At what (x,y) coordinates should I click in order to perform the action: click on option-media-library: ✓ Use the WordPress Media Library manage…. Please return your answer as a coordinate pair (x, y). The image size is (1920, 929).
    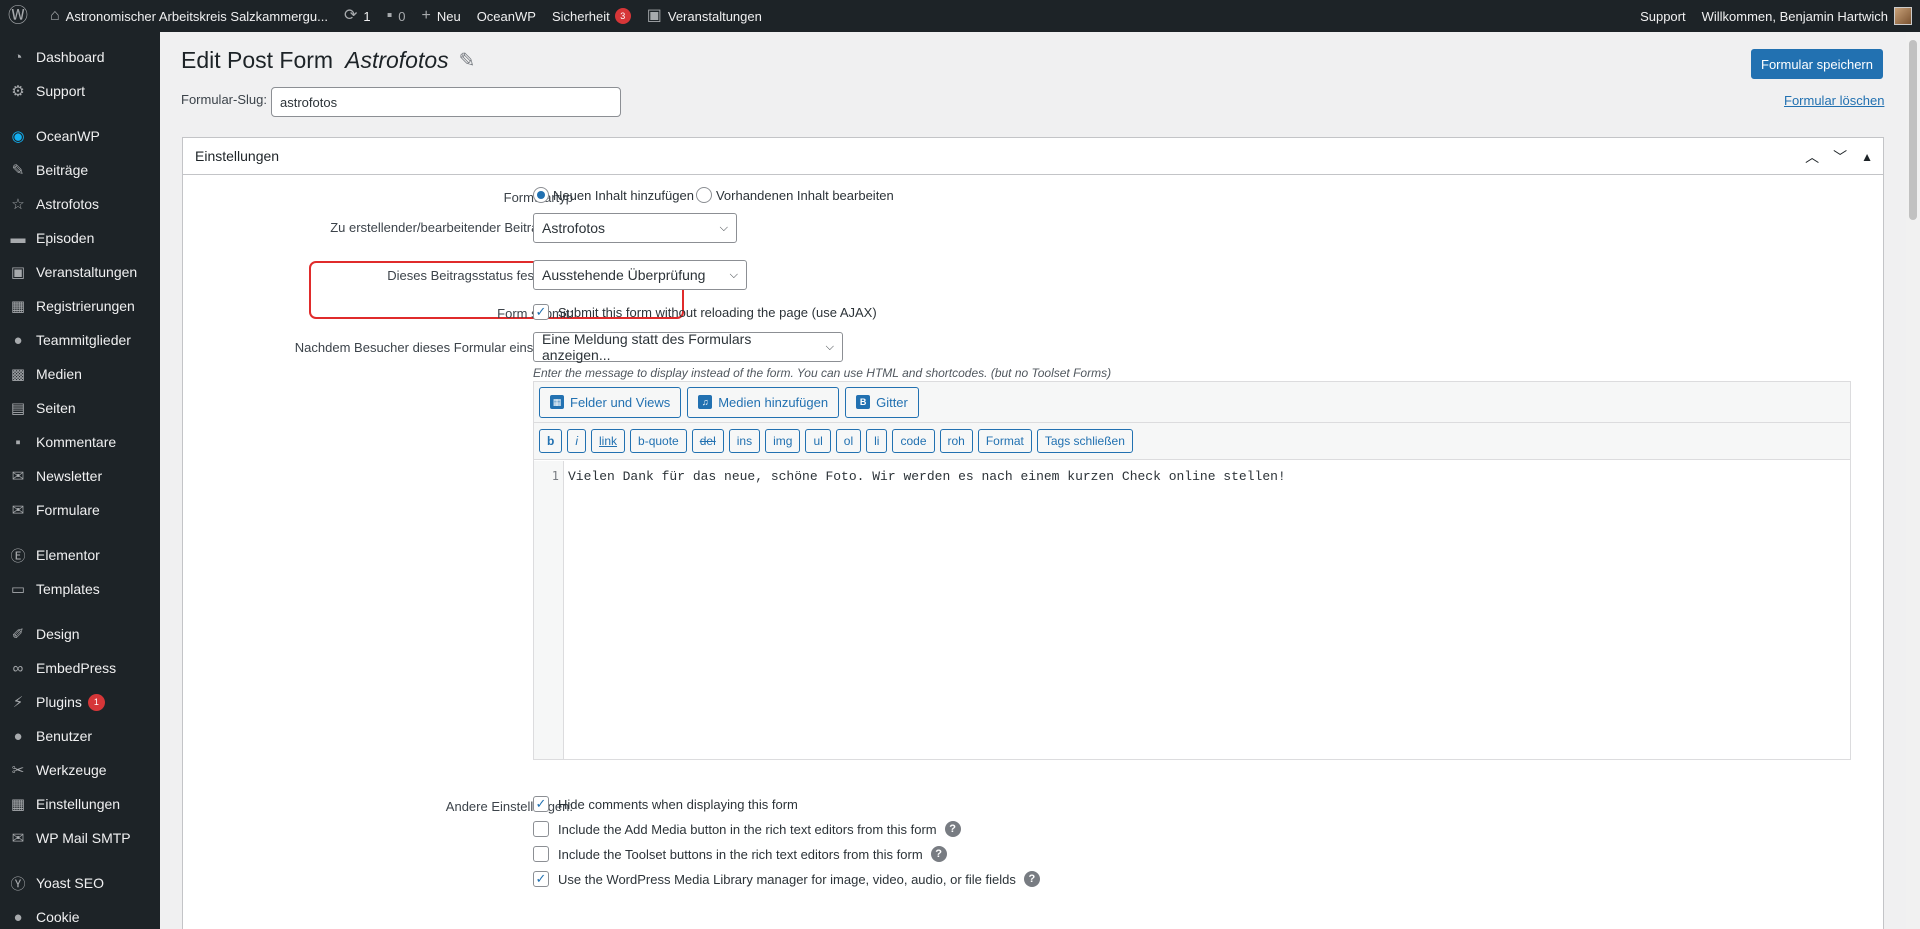
    Looking at the image, I should click on (786, 879).